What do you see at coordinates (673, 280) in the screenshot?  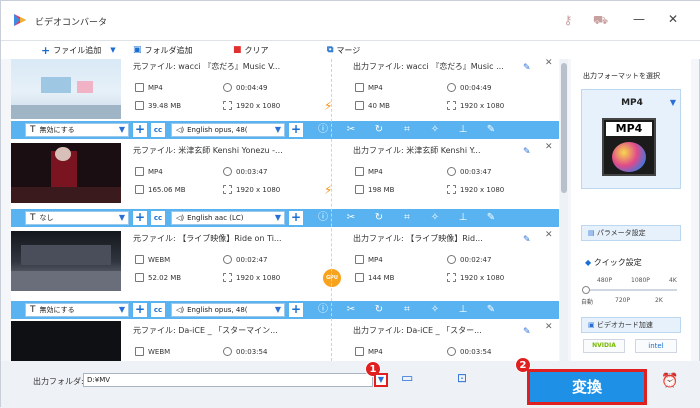 I see `quality-4k: 4K` at bounding box center [673, 280].